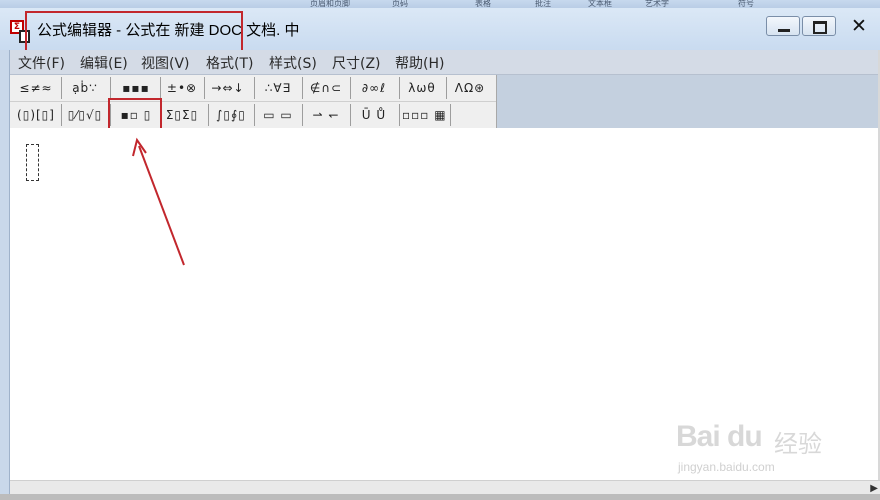 This screenshot has height=500, width=880. What do you see at coordinates (419, 63) in the screenshot?
I see `menu-help: 帮助(H)` at bounding box center [419, 63].